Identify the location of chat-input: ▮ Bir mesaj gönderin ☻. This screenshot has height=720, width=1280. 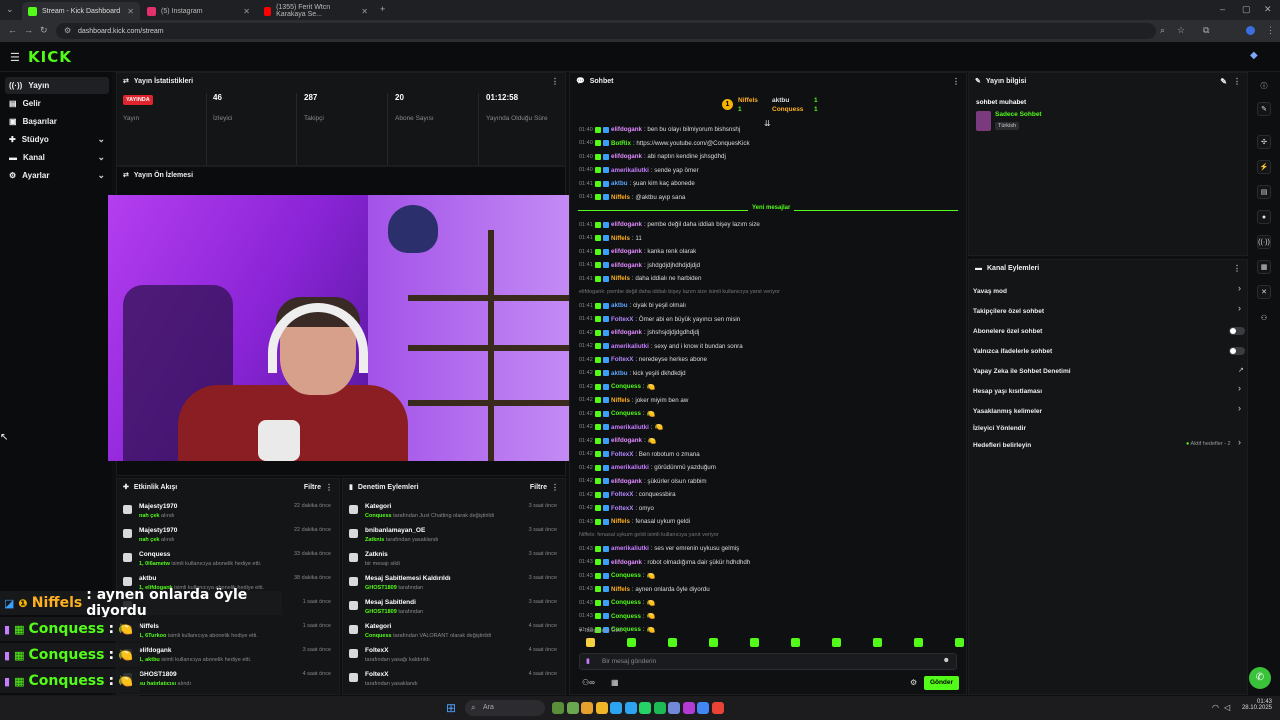
(768, 661).